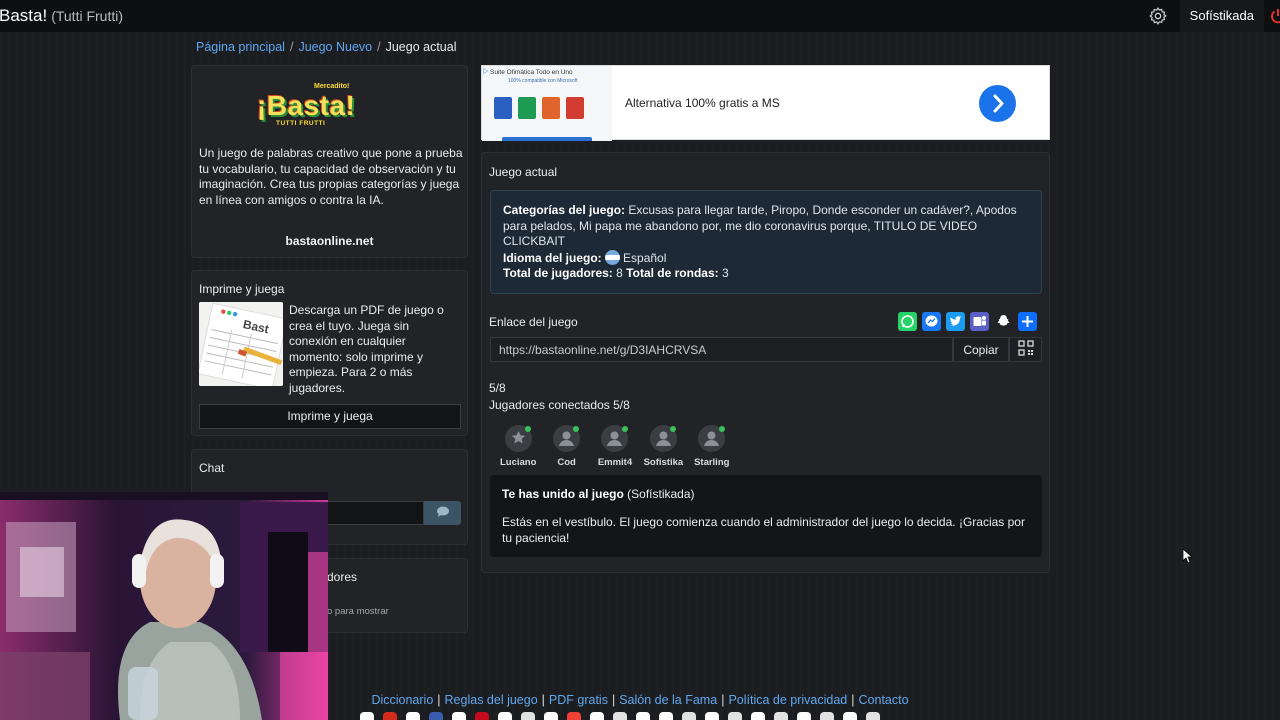 Image resolution: width=1280 pixels, height=720 pixels. I want to click on print-and-play-button: Imprime y juega, so click(330, 416).